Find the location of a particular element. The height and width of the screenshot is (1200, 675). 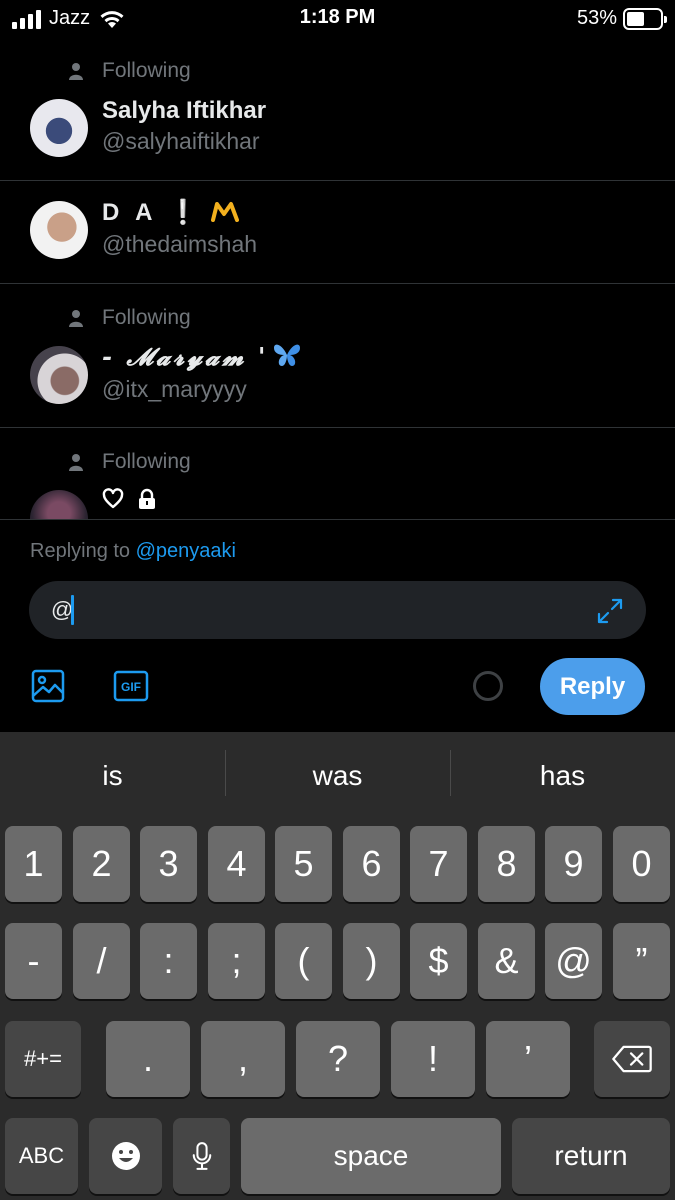

key-open-paren: ( is located at coordinates (303, 961).